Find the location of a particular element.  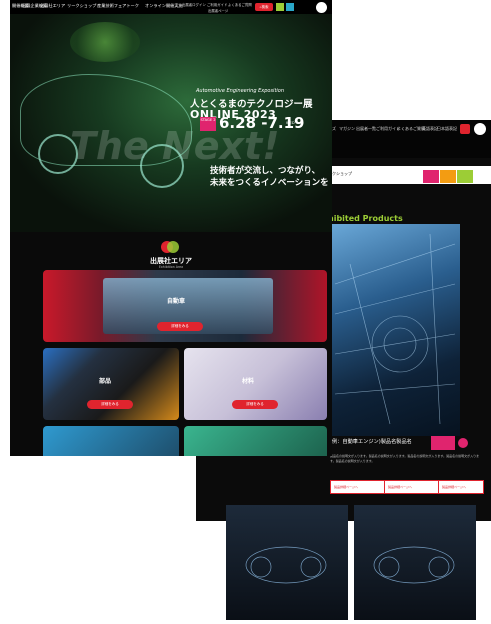

card-label: 材料 is located at coordinates (248, 381).